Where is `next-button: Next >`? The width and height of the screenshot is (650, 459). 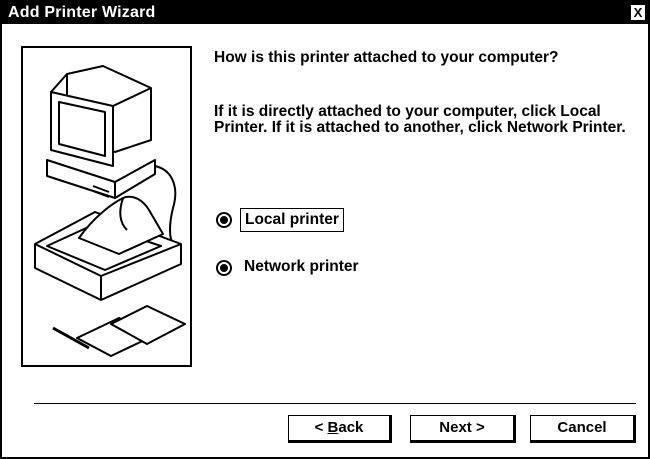
next-button: Next > is located at coordinates (463, 429).